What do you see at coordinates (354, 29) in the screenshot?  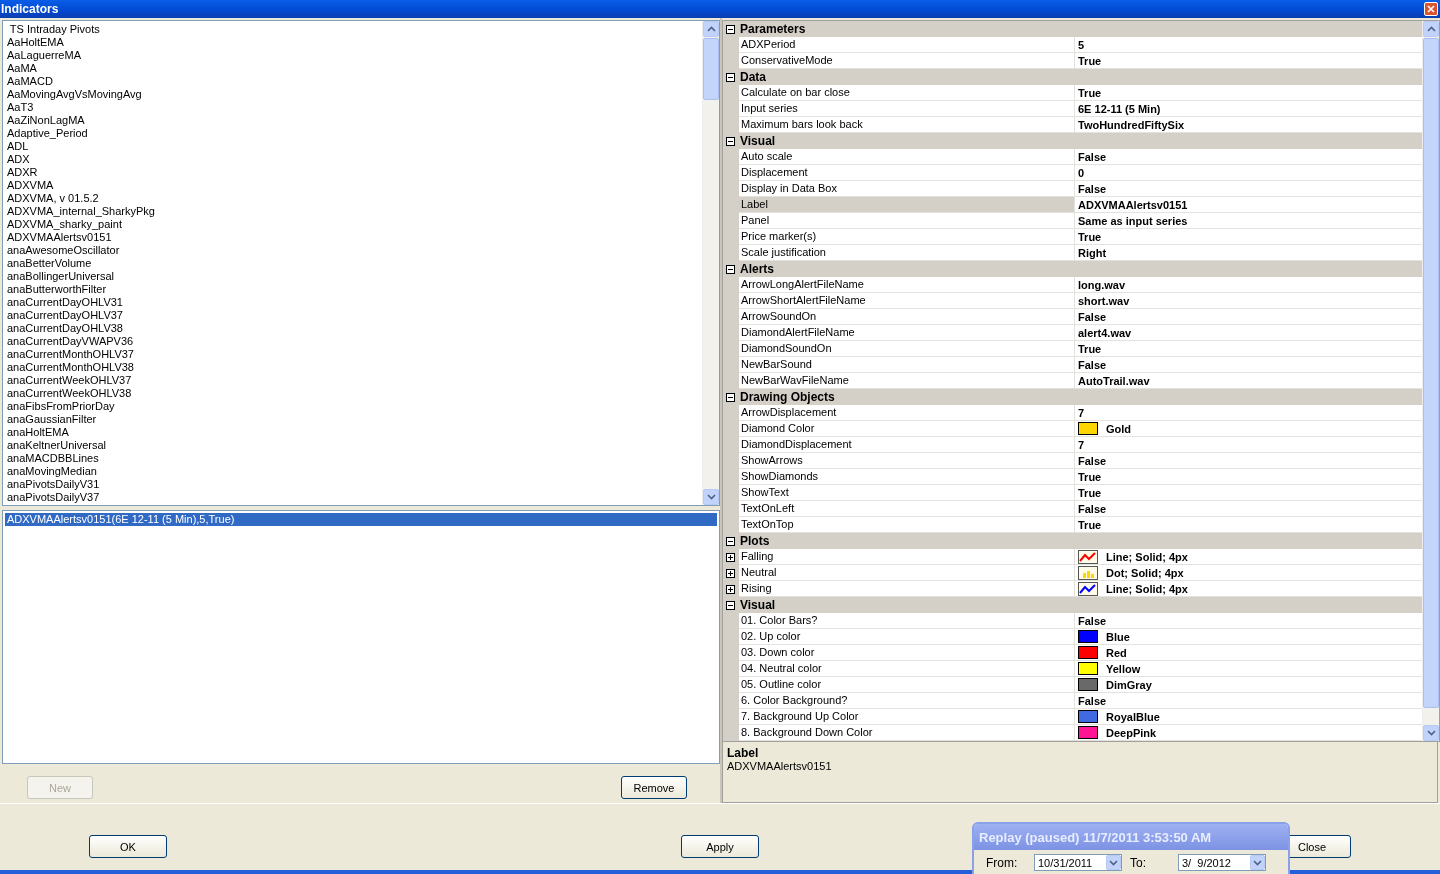 I see `indicator-item: TS Intraday Pivots` at bounding box center [354, 29].